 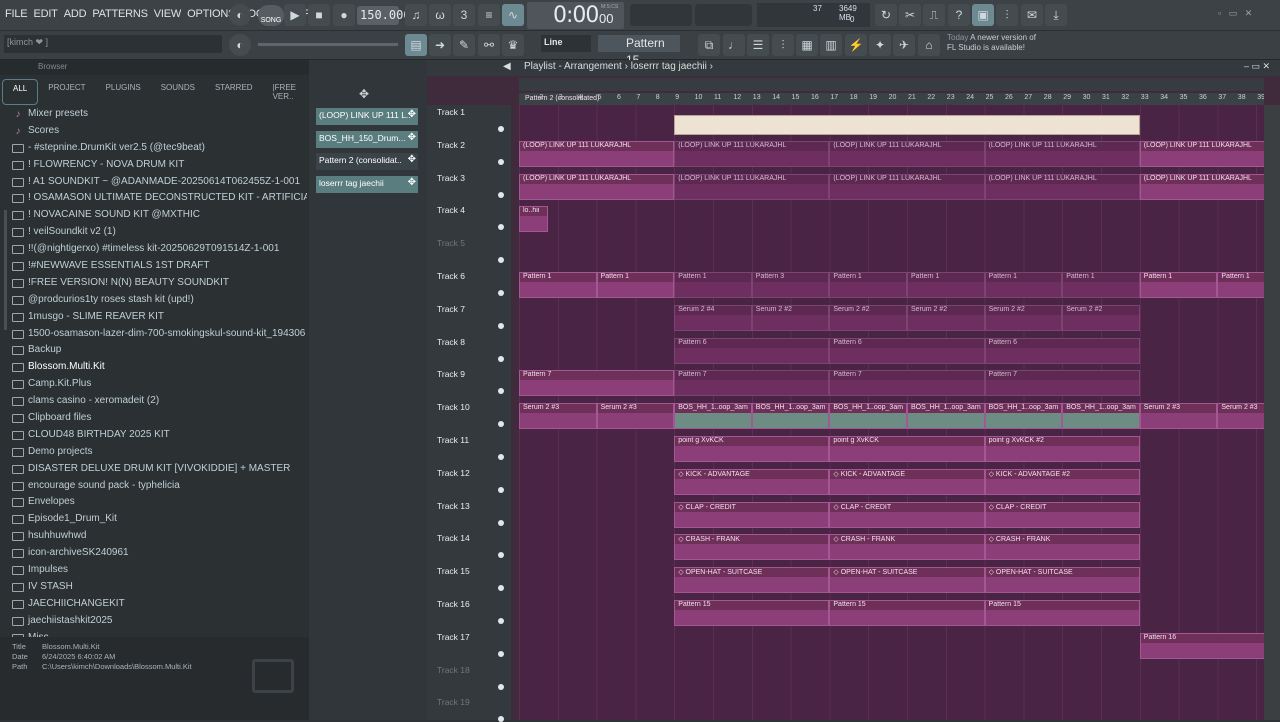 What do you see at coordinates (453, 473) in the screenshot?
I see `track-name: Track 12` at bounding box center [453, 473].